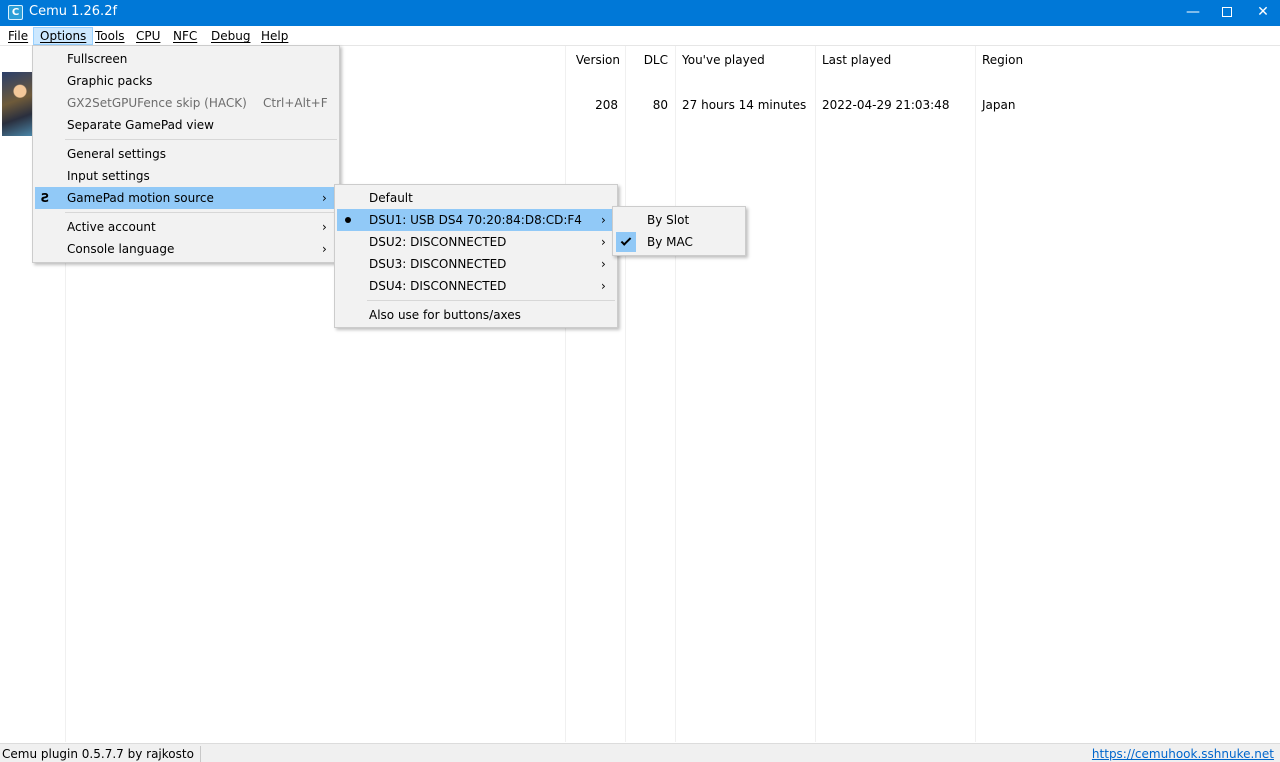  What do you see at coordinates (186, 249) in the screenshot?
I see `menu-item-console-language: Console language ›` at bounding box center [186, 249].